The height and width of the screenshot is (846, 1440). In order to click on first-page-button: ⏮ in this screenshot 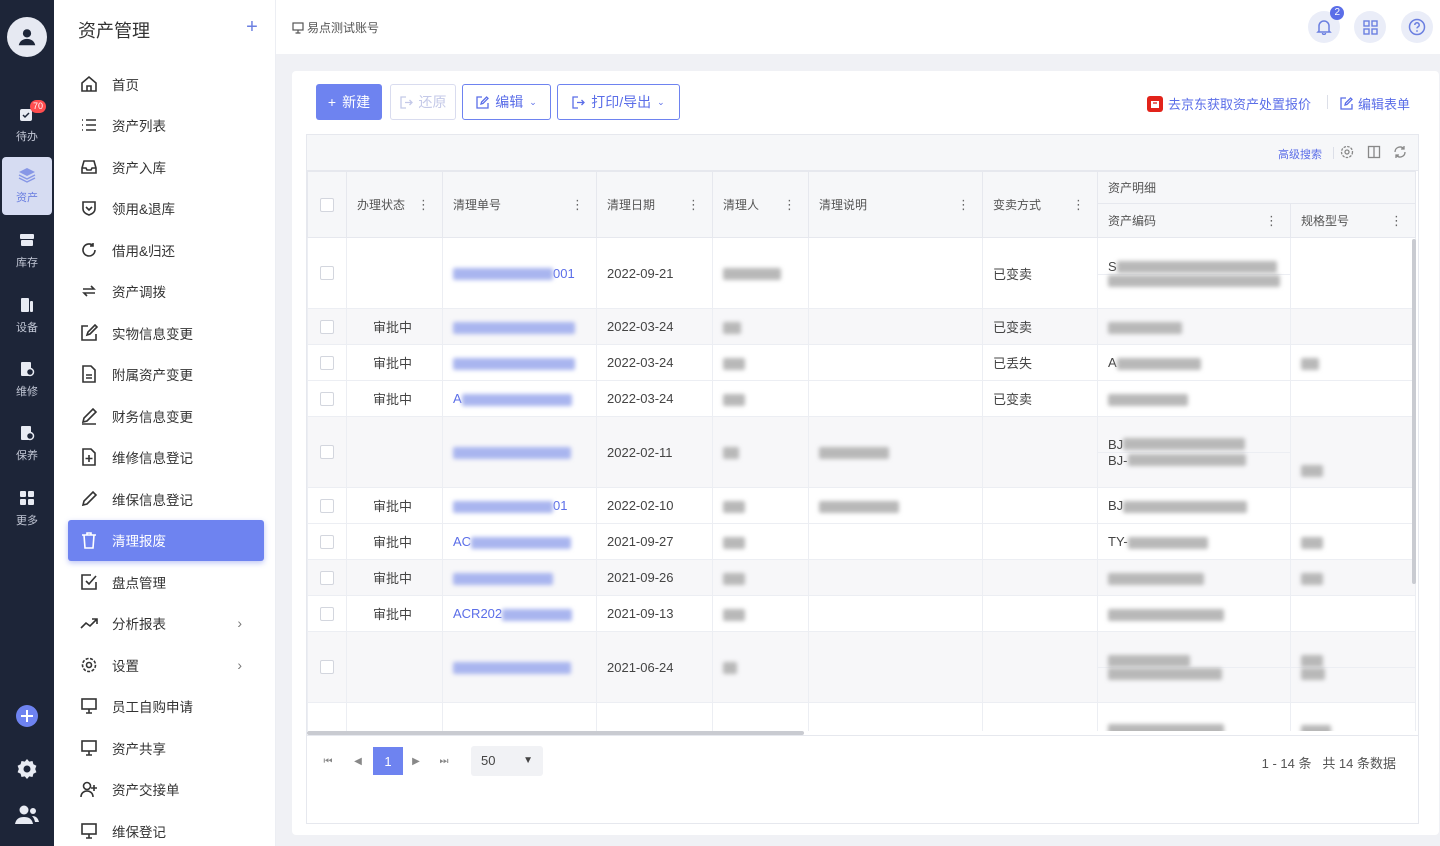, I will do `click(328, 761)`.